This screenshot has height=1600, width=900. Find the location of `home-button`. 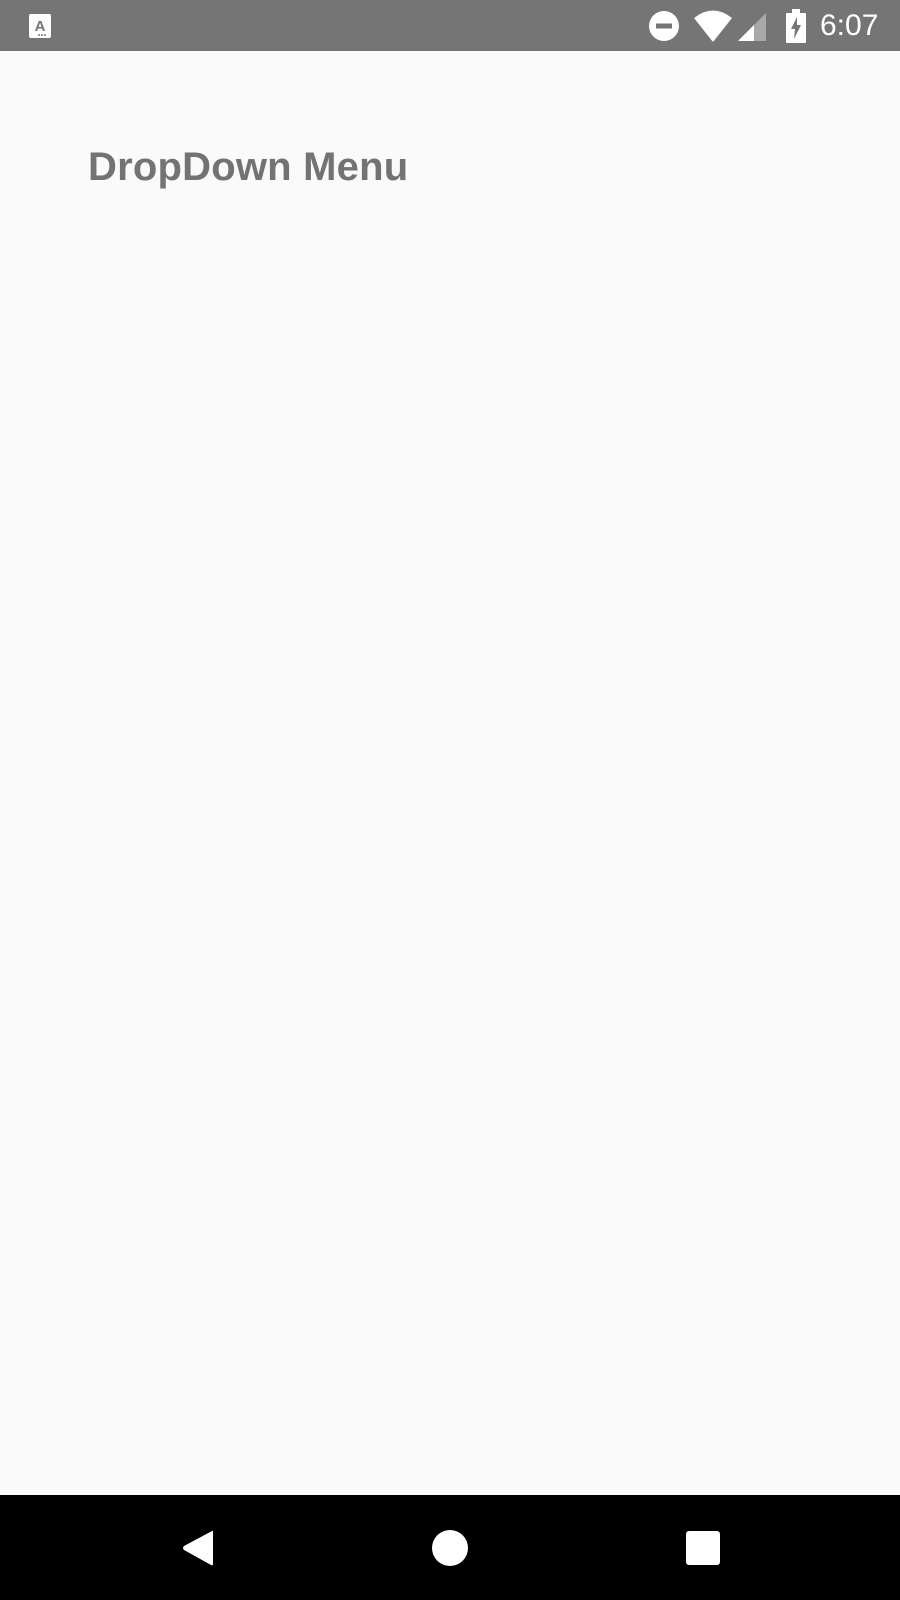

home-button is located at coordinates (450, 1547).